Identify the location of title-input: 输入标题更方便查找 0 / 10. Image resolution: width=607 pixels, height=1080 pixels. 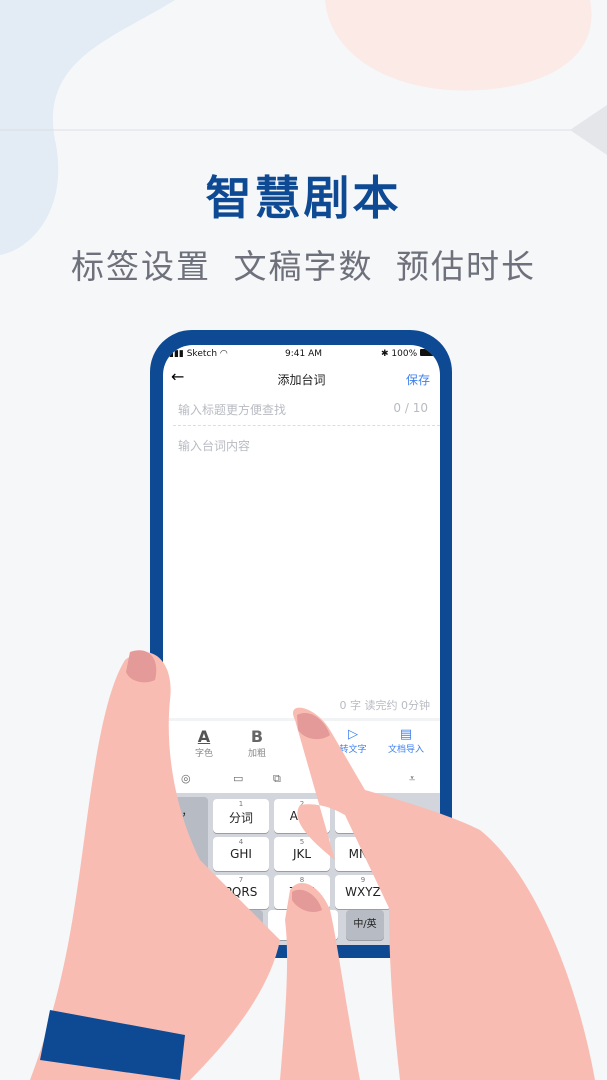
(303, 413).